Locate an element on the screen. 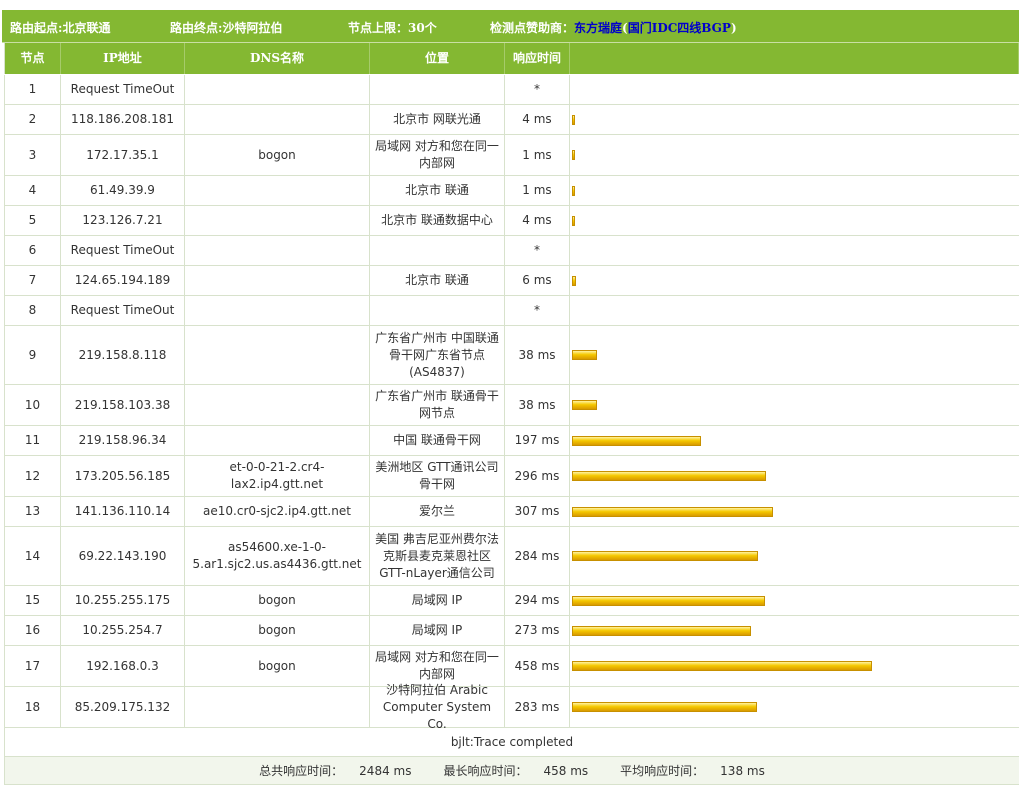 This screenshot has width=1019, height=785. response-time-cell: 307 ms is located at coordinates (537, 511).